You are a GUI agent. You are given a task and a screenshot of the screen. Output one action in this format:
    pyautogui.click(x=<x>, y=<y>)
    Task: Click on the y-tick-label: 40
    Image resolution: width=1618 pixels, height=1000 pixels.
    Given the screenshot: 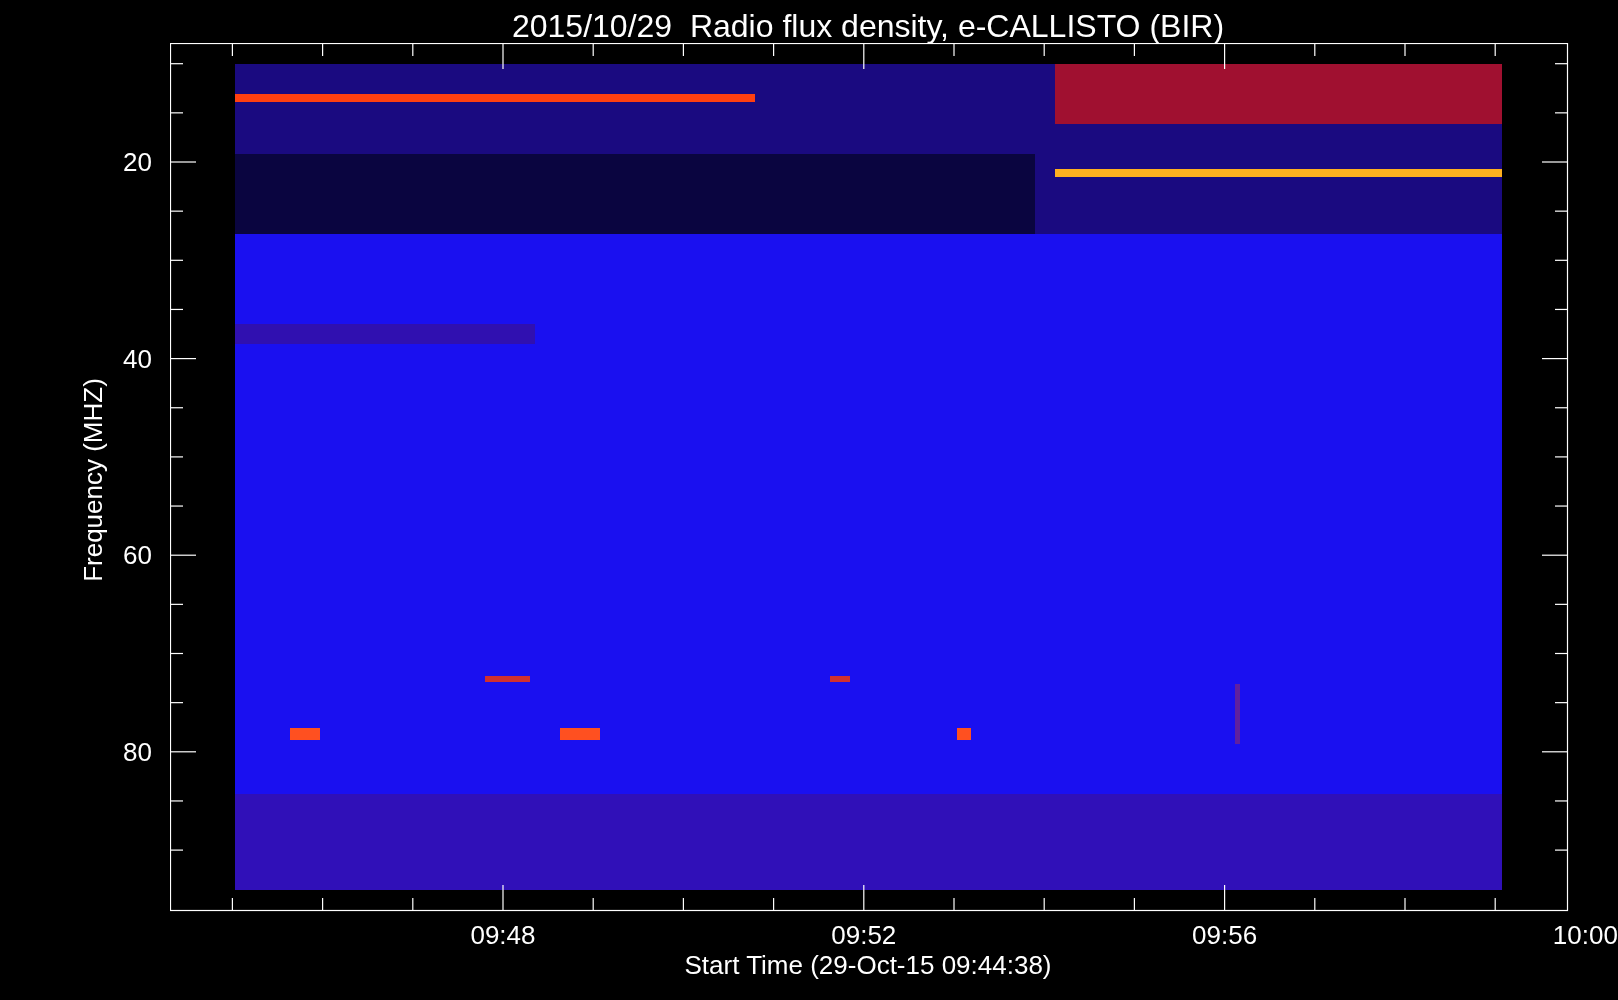 What is the action you would take?
    pyautogui.click(x=137, y=358)
    